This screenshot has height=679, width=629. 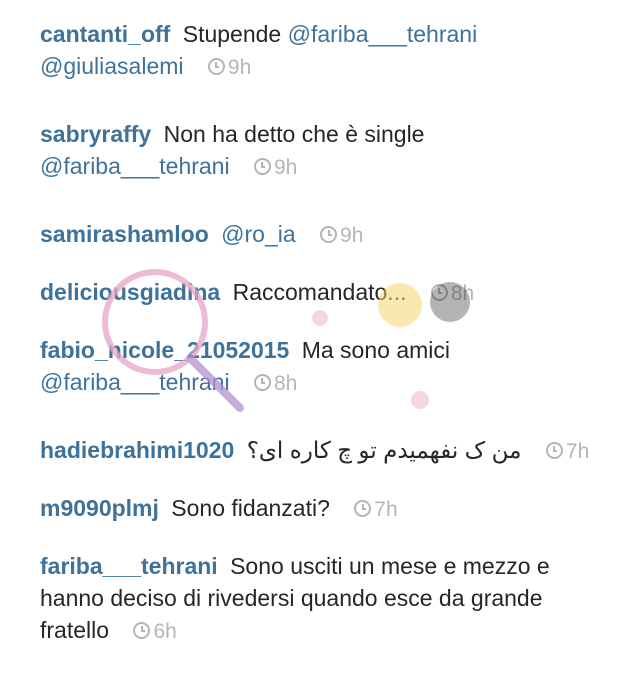 What do you see at coordinates (294, 134) in the screenshot?
I see `comment-text: Non ha detto che è single` at bounding box center [294, 134].